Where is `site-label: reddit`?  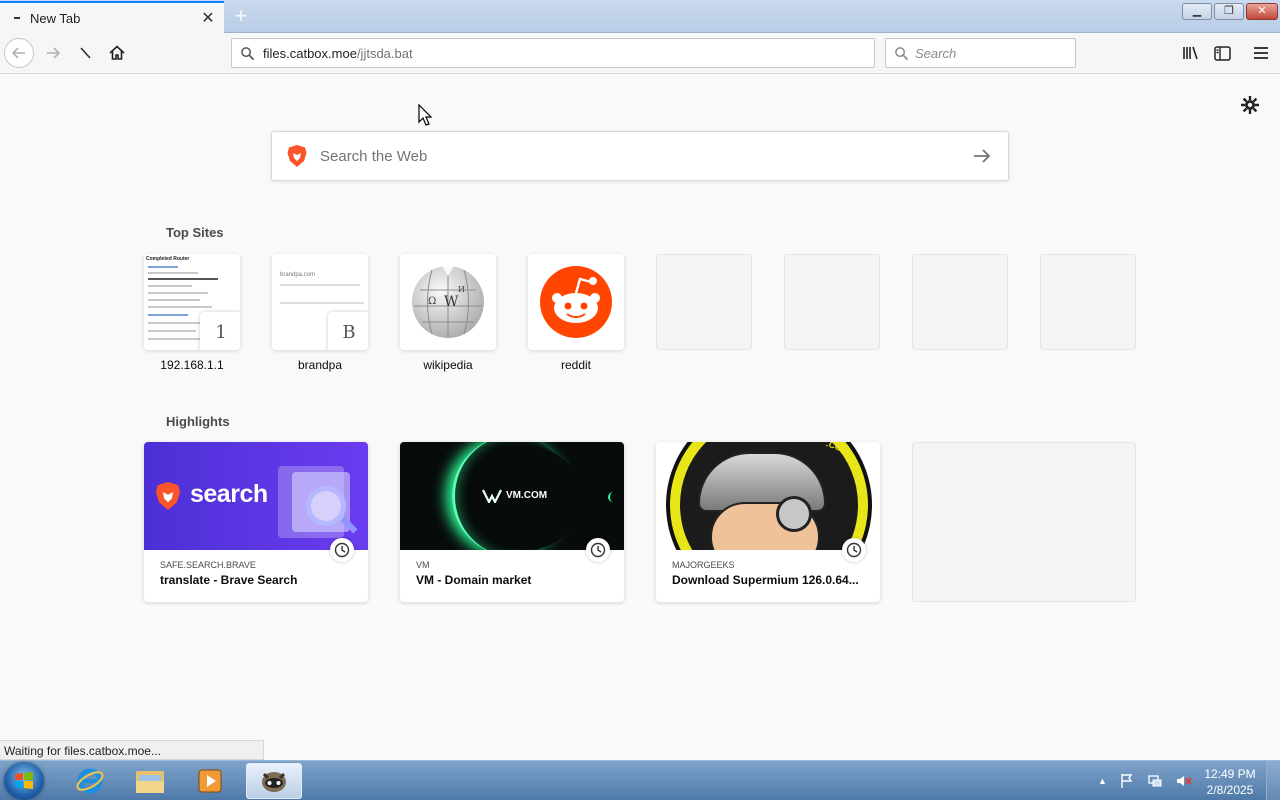
site-label: reddit is located at coordinates (576, 365).